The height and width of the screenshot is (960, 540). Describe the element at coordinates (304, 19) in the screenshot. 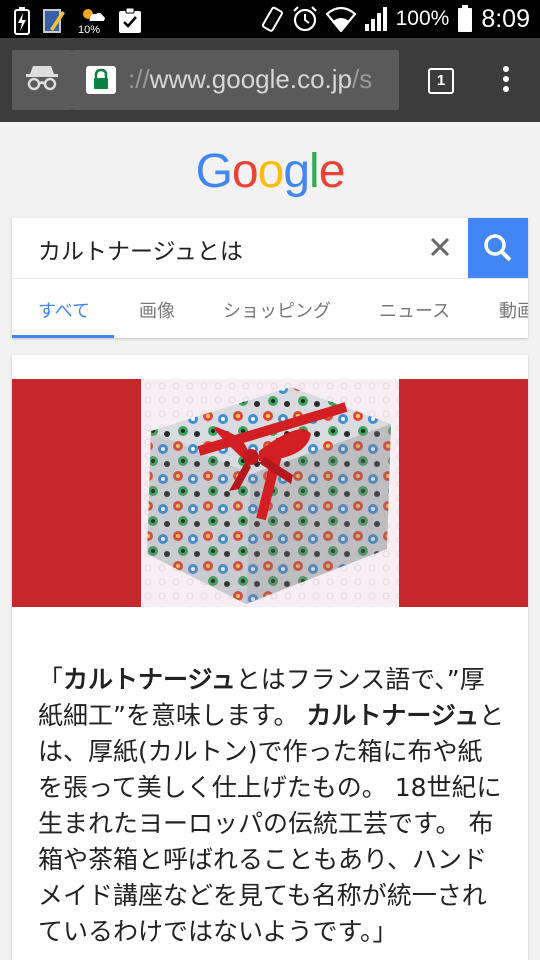

I see `alarm-icon` at that location.